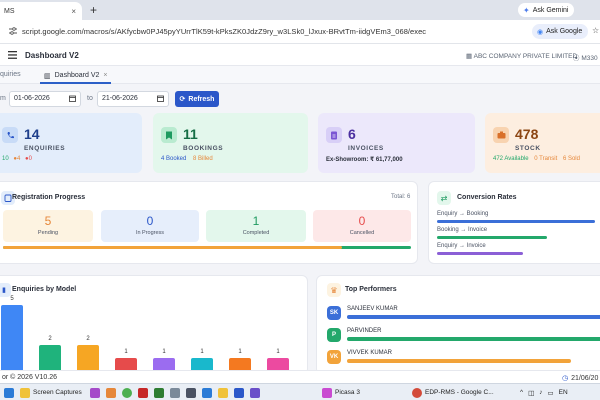 The image size is (600, 400). What do you see at coordinates (300, 75) in the screenshot?
I see `page-tabs: quiries ▥ Dashboard V2 ×` at bounding box center [300, 75].